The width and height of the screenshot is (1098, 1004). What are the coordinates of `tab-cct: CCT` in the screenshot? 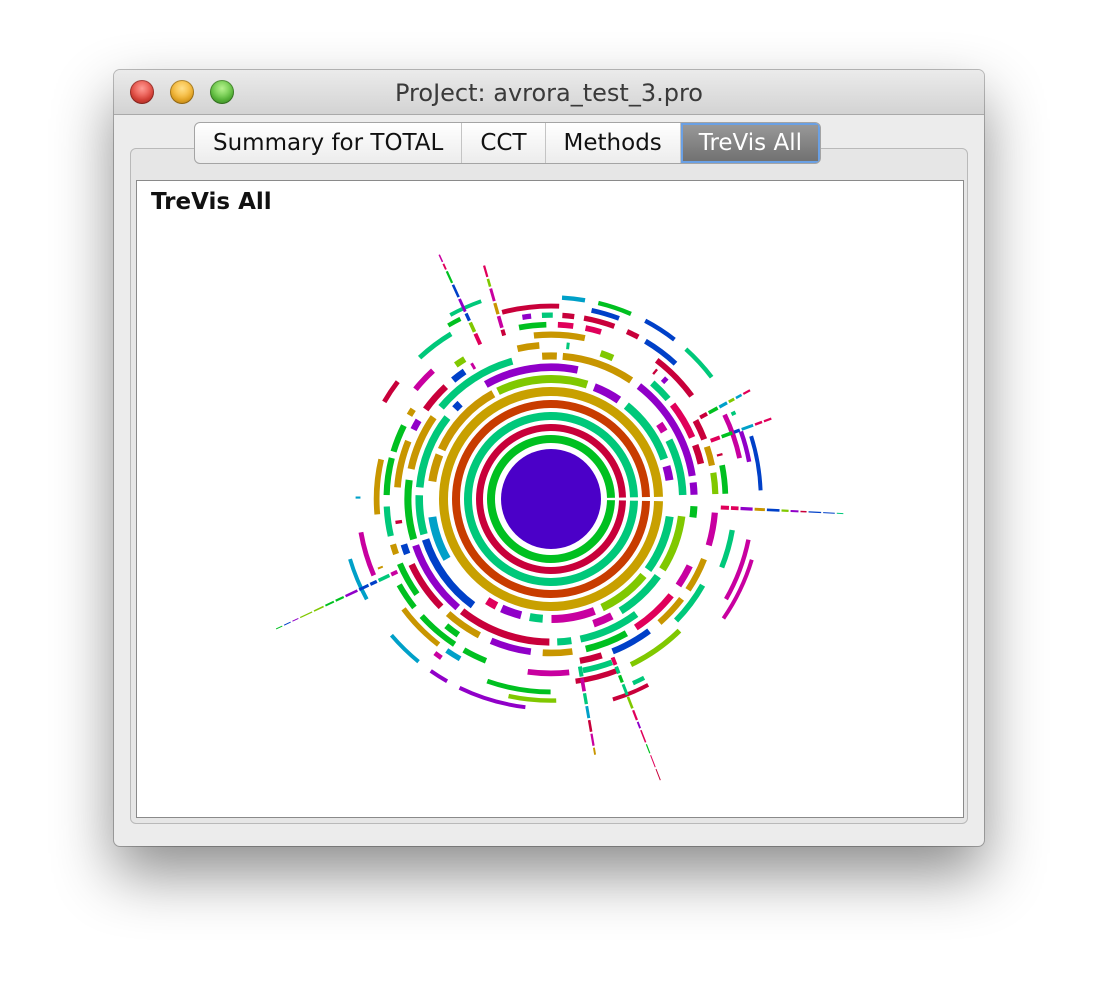 It's located at (504, 143).